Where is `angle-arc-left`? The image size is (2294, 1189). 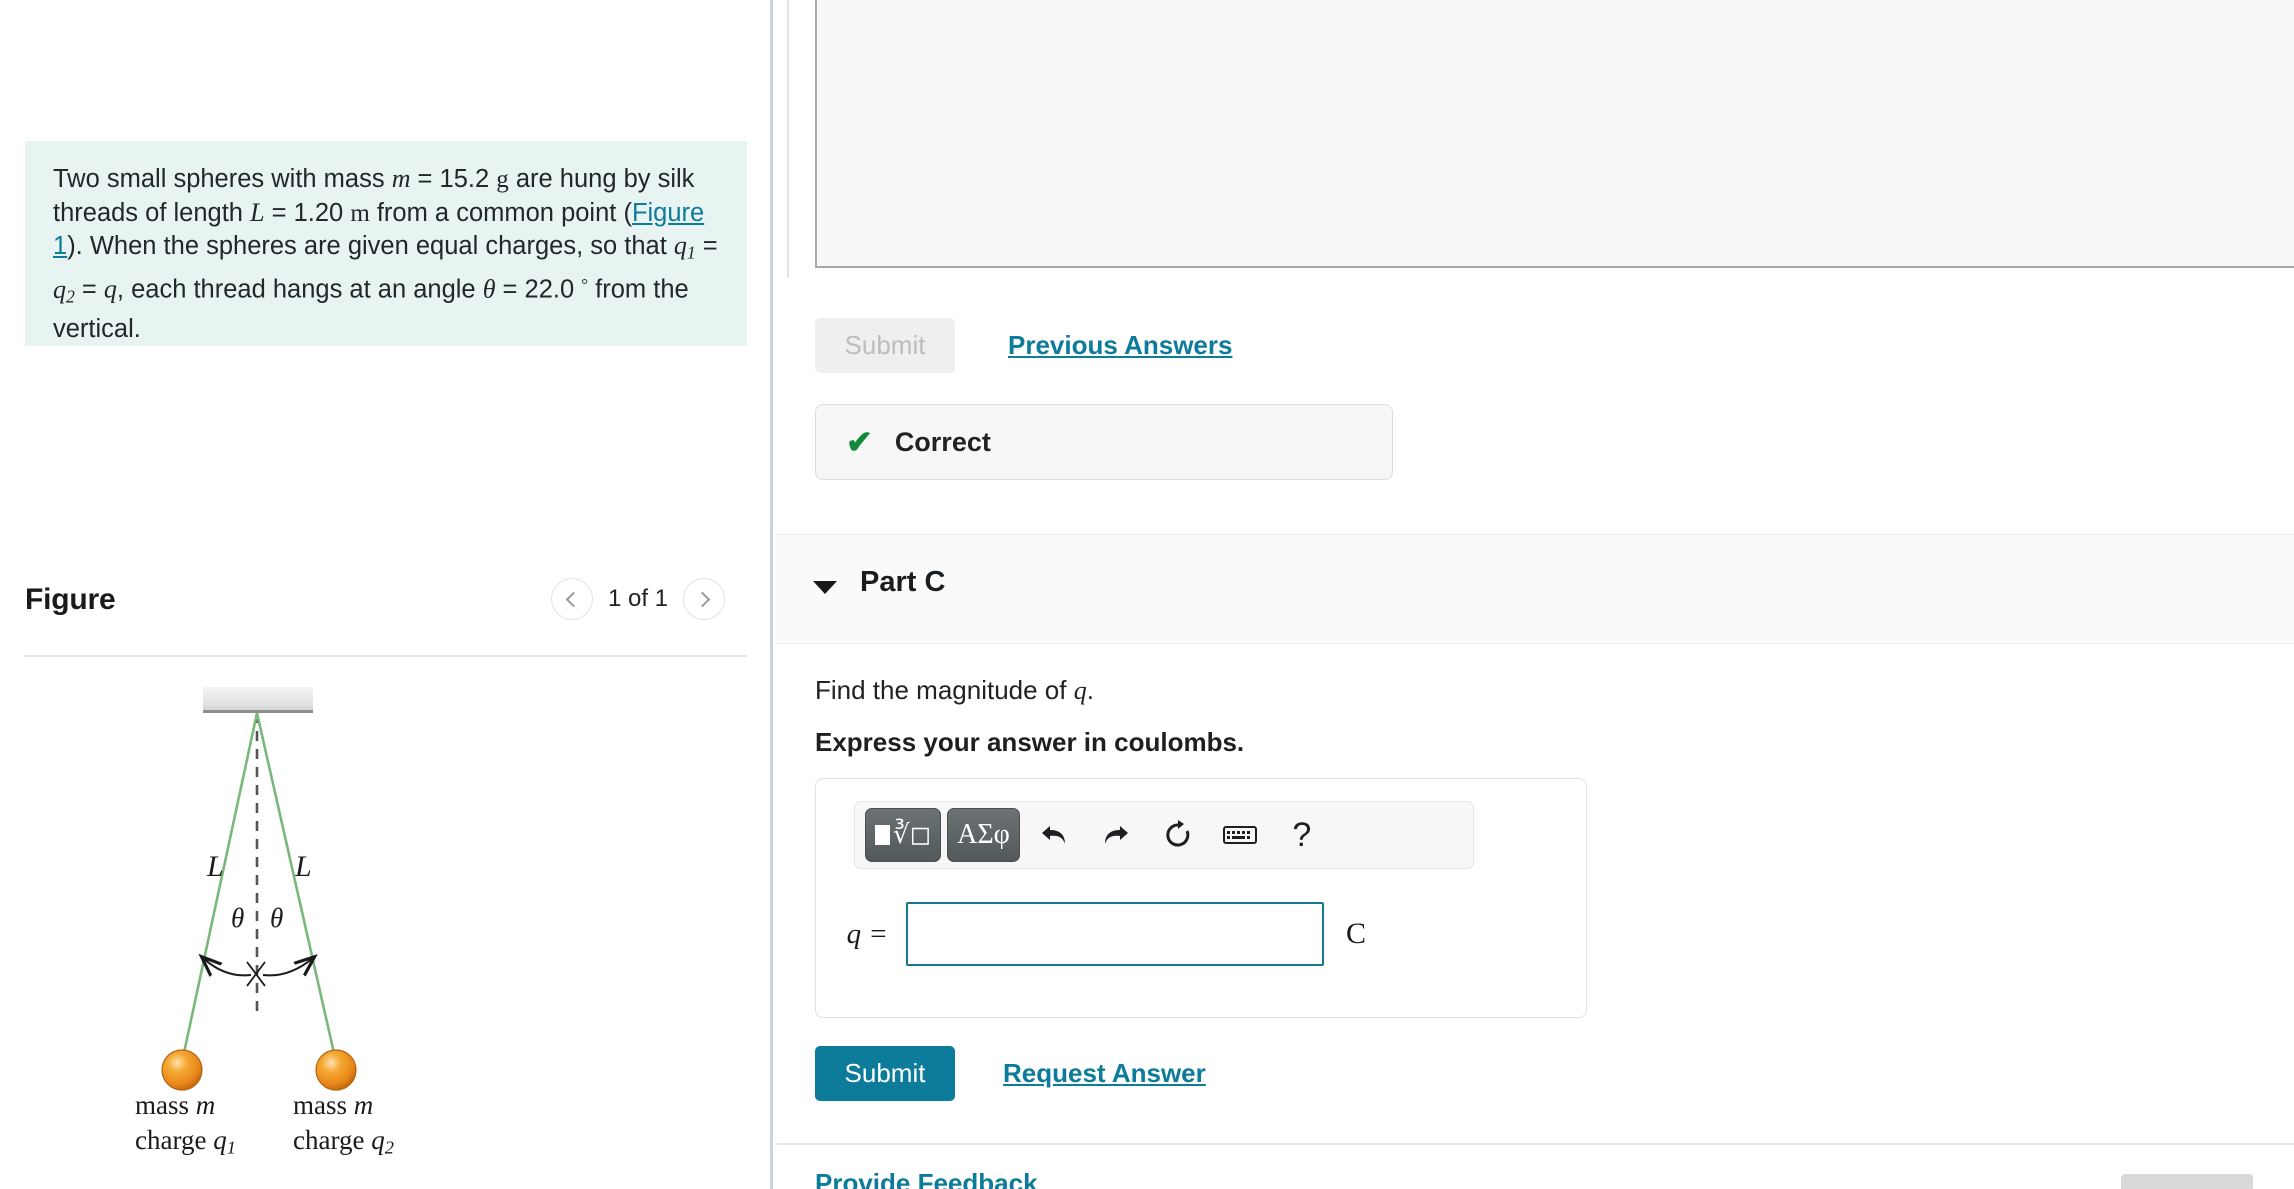
angle-arc-left is located at coordinates (227, 966).